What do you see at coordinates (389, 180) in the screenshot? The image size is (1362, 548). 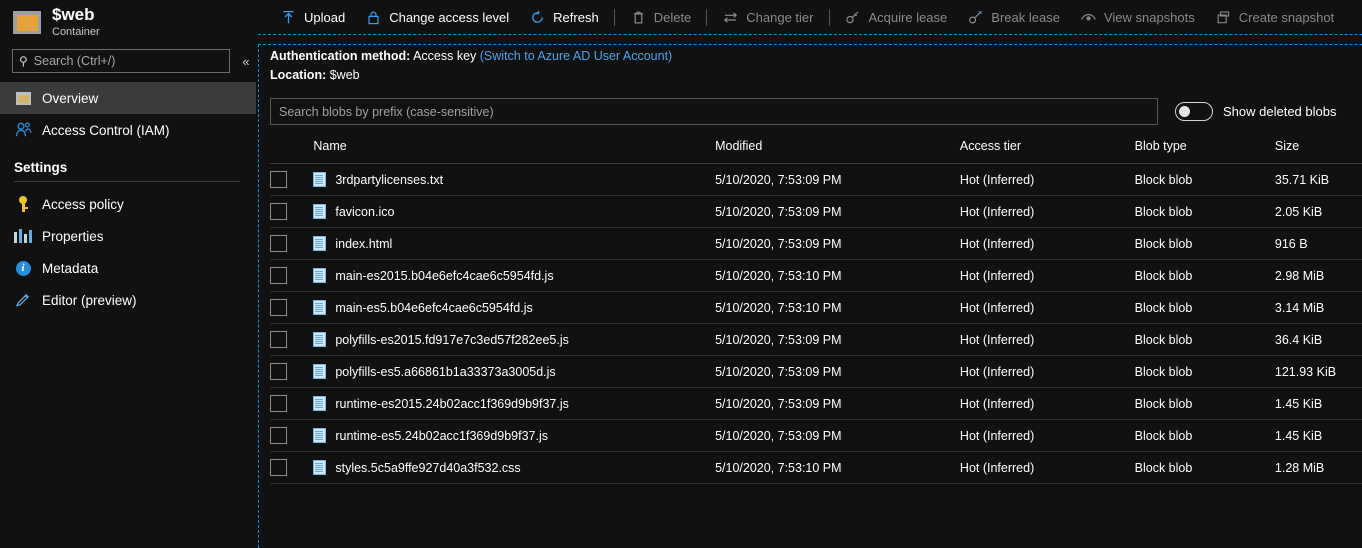 I see `blob-name: 3rdpartylicenses.txt` at bounding box center [389, 180].